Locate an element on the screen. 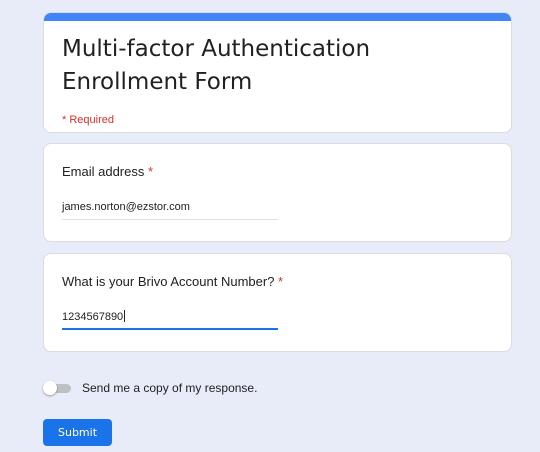  copy-response-toggle is located at coordinates (57, 388).